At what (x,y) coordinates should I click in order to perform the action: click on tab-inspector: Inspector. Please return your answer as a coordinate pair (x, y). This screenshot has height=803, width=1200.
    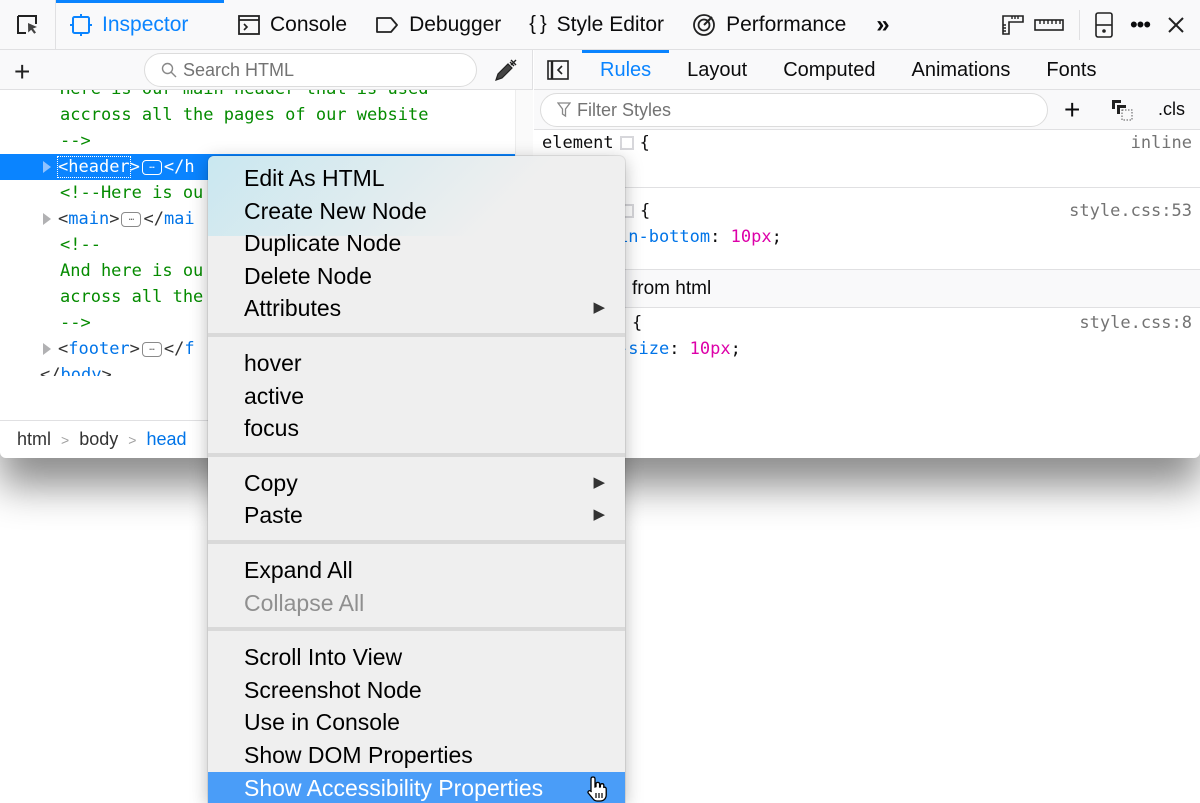
    Looking at the image, I should click on (140, 25).